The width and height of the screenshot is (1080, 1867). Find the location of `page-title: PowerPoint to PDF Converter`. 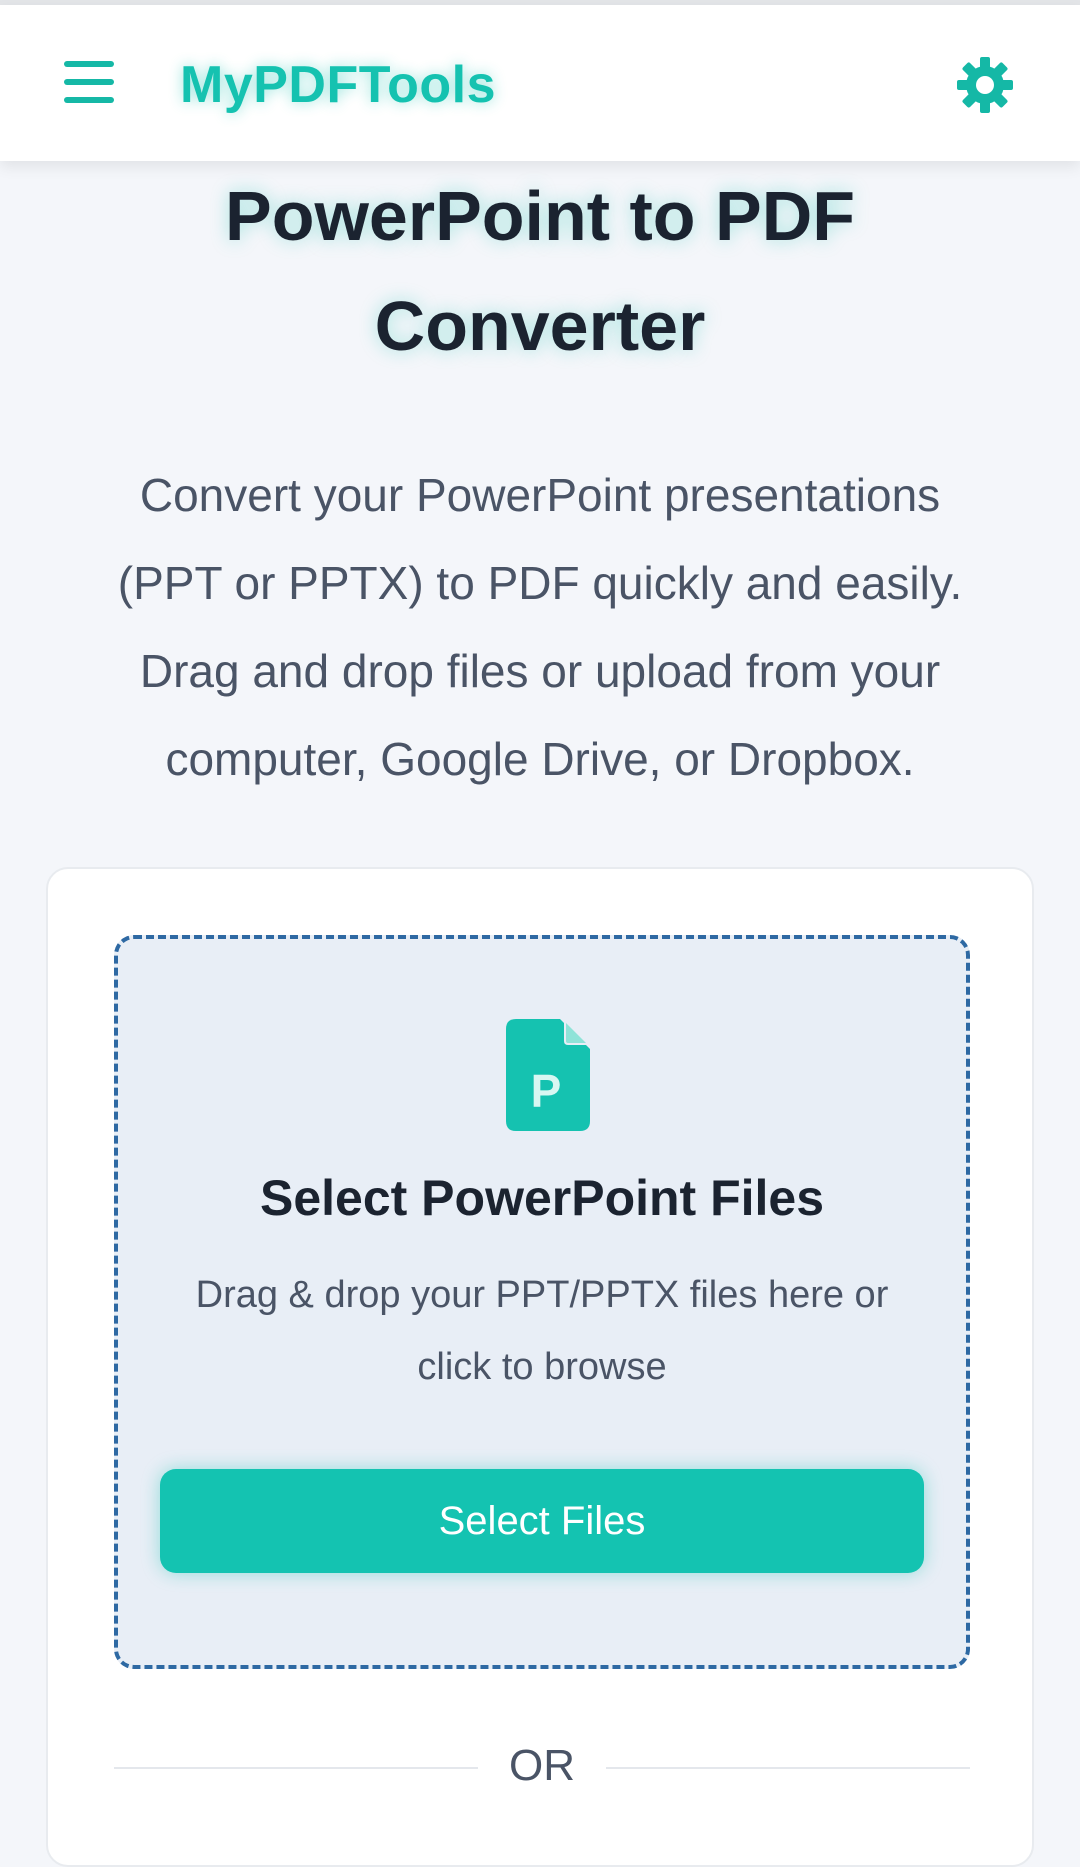

page-title: PowerPoint to PDF Converter is located at coordinates (540, 271).